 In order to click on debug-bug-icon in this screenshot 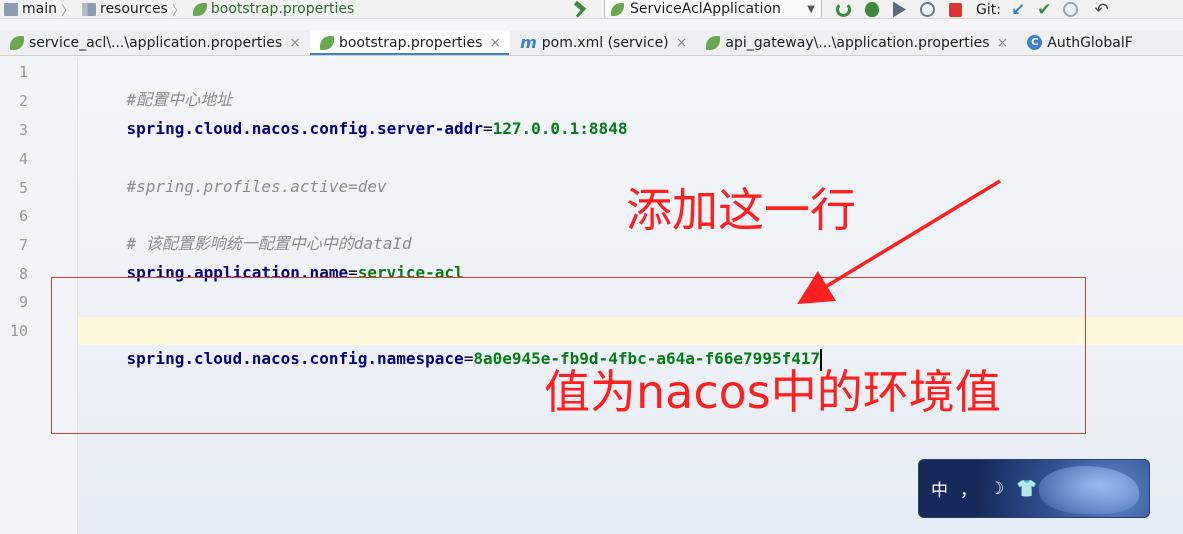, I will do `click(872, 9)`.